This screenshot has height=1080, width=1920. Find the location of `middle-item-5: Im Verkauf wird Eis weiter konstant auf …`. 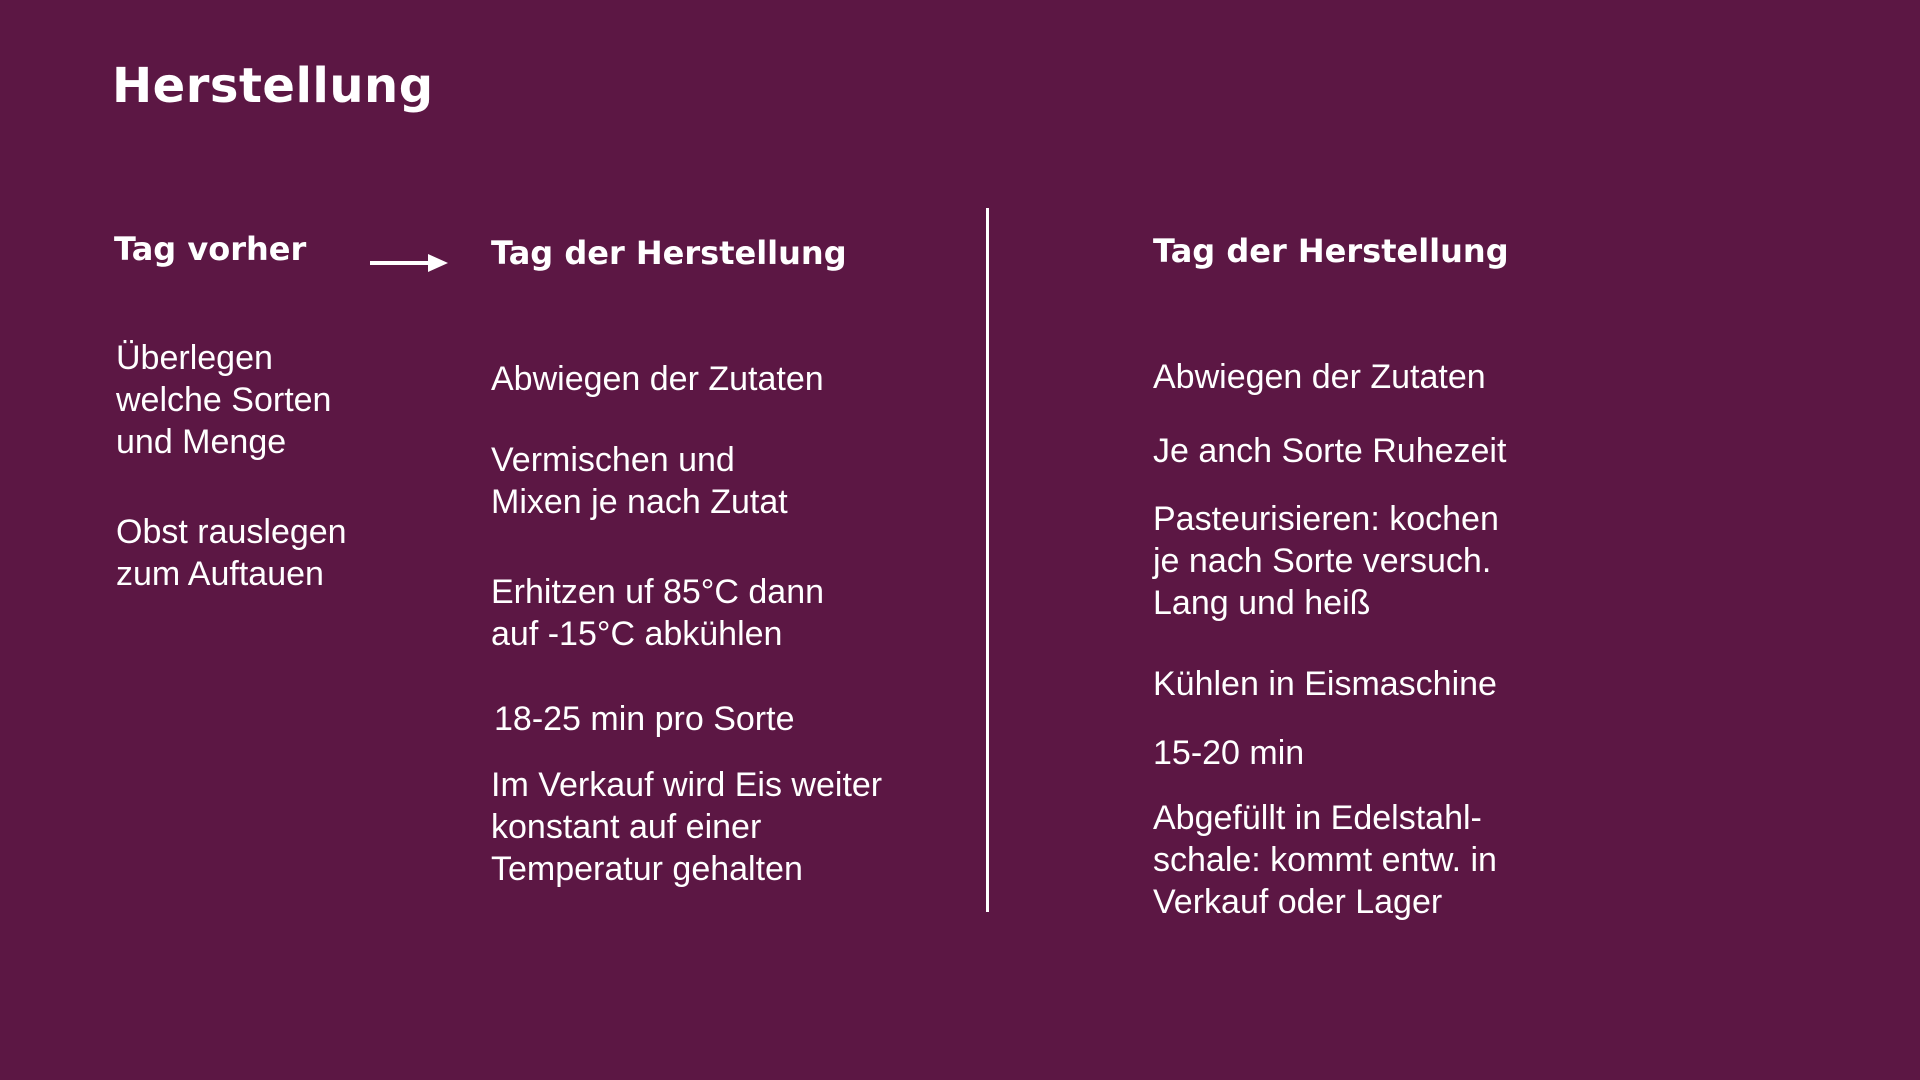

middle-item-5: Im Verkauf wird Eis weiter konstant auf … is located at coordinates (687, 827).